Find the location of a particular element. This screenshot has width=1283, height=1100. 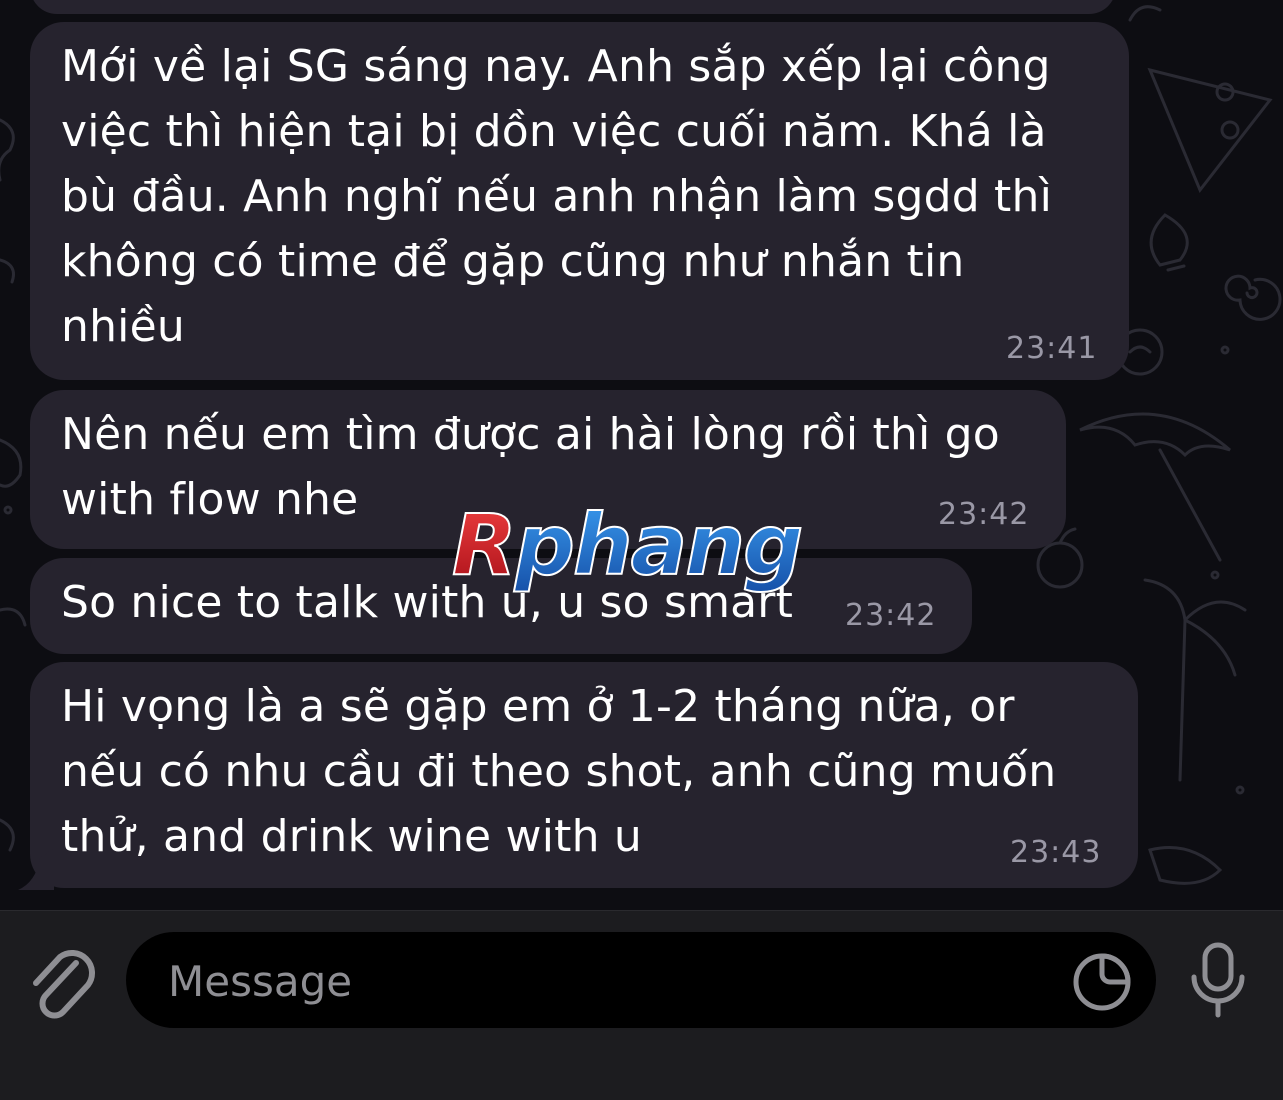

sticker-icon is located at coordinates (1102, 982).